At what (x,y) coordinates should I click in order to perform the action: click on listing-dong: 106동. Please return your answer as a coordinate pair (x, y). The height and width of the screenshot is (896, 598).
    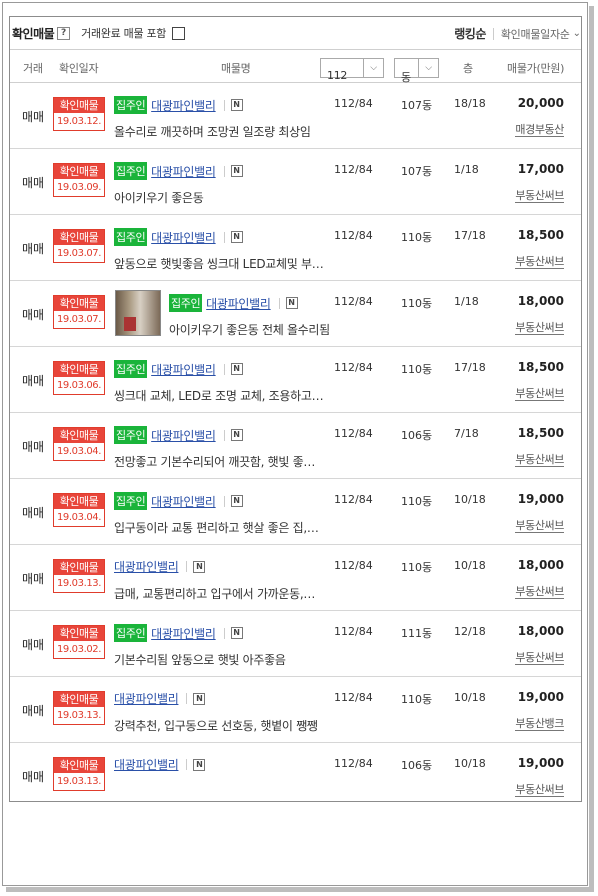
    Looking at the image, I should click on (417, 765).